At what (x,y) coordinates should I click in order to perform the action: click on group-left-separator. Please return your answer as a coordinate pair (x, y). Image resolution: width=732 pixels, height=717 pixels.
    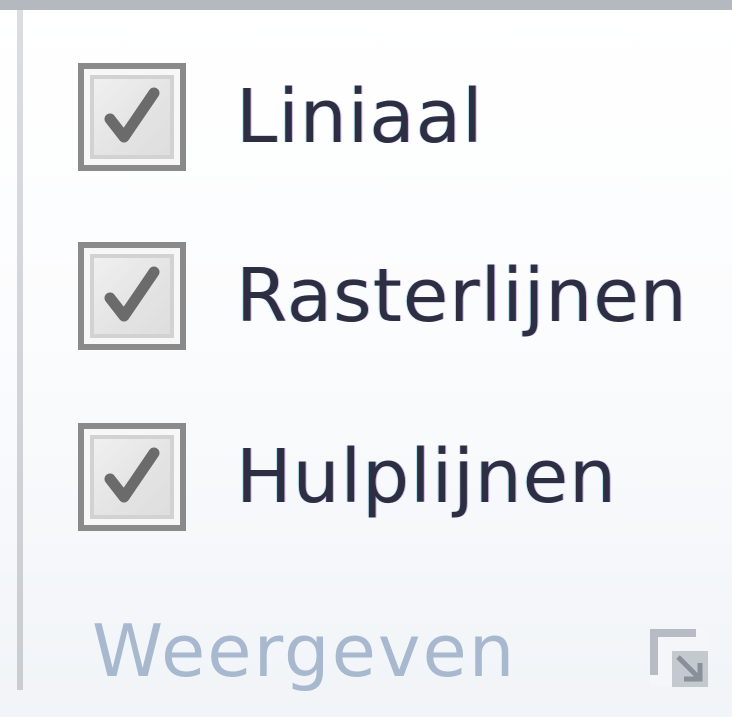
    Looking at the image, I should click on (20, 350).